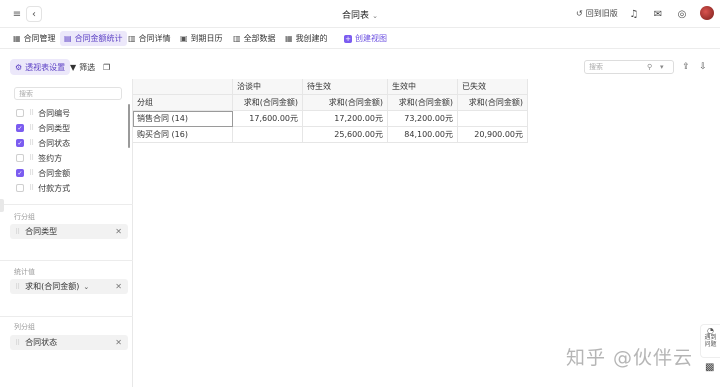 This screenshot has height=387, width=720. Describe the element at coordinates (423, 135) in the screenshot. I see `value-cell: 84,100.00元` at that location.